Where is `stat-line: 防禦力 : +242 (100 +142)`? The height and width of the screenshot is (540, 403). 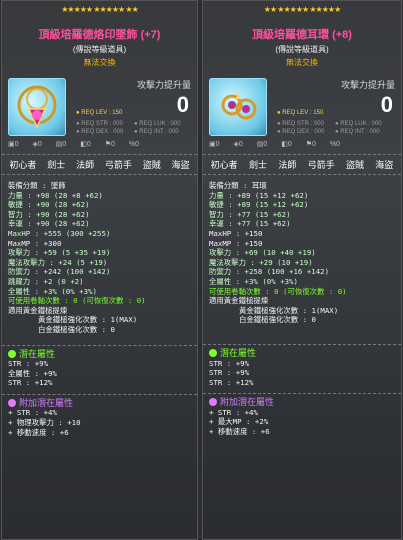
stat-line: 防禦力 : +242 (100 +142) is located at coordinates (59, 272).